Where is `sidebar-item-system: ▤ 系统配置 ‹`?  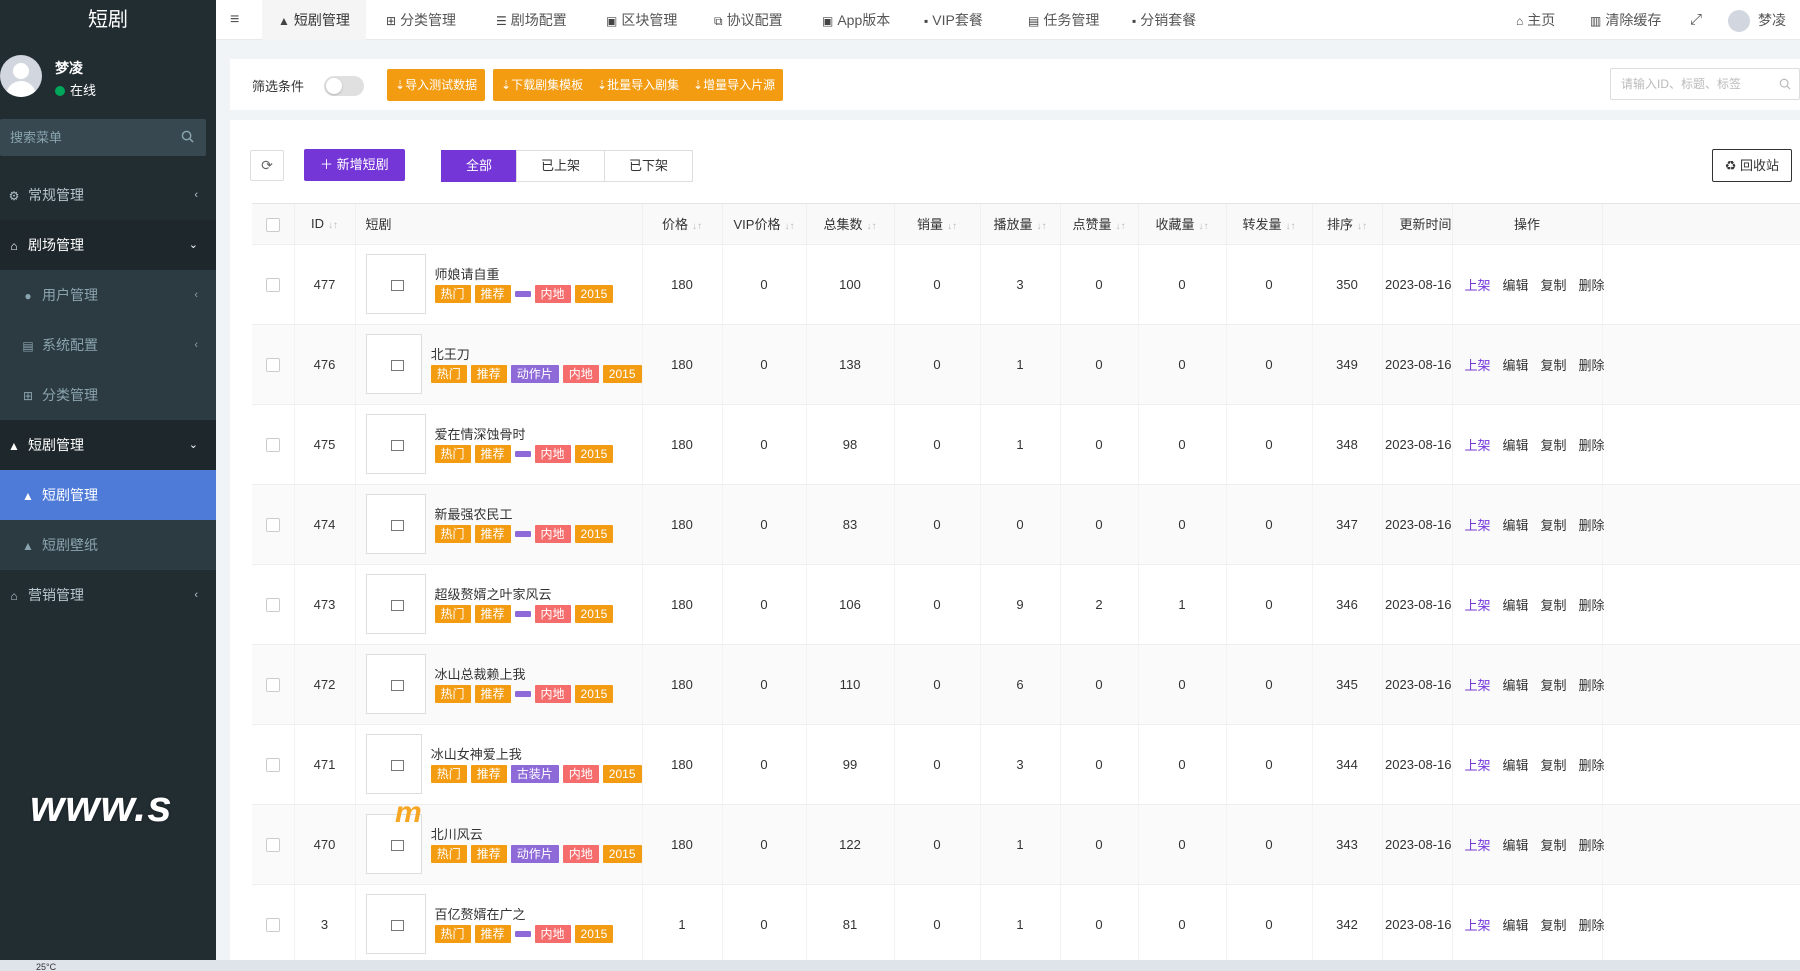
sidebar-item-system: ▤ 系统配置 ‹ is located at coordinates (108, 345).